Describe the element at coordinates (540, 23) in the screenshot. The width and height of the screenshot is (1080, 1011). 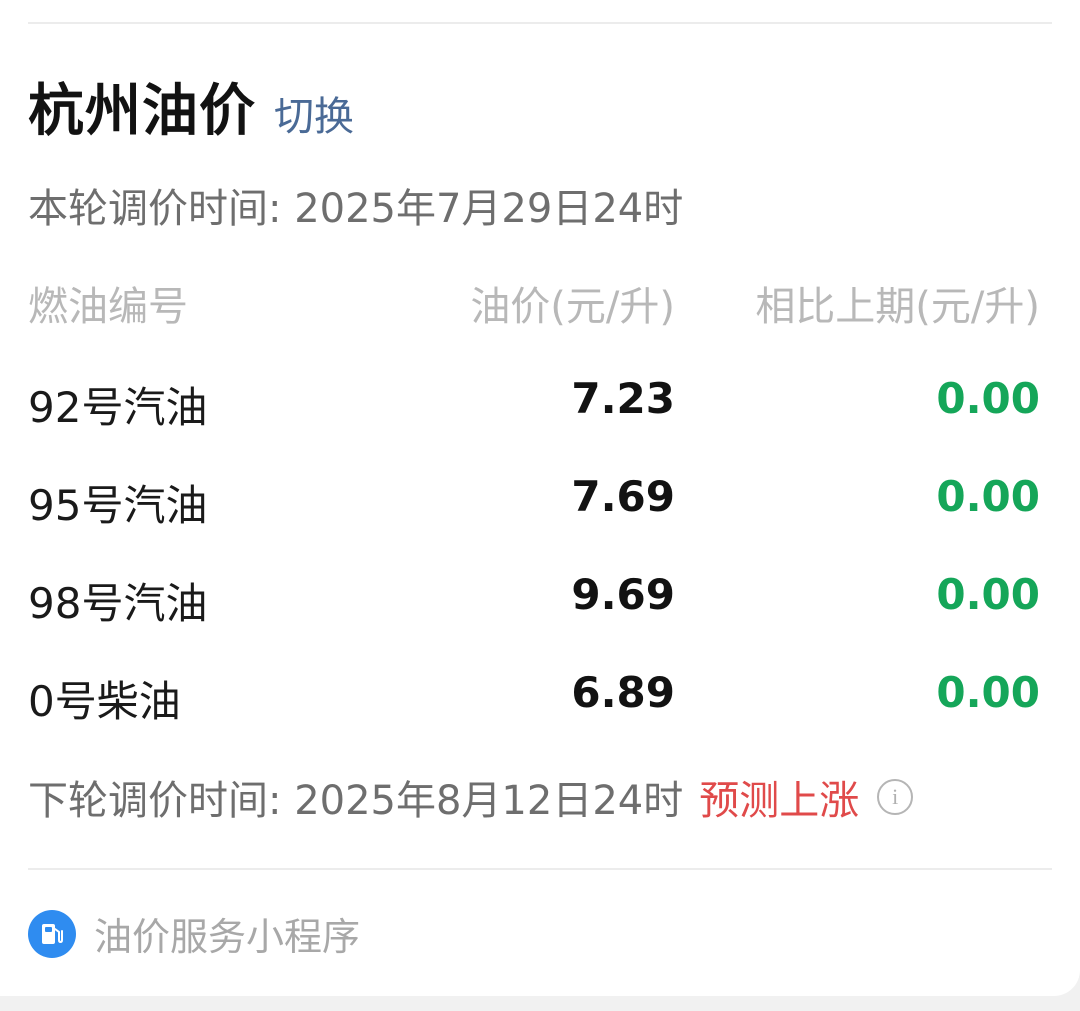
I see `top-divider` at that location.